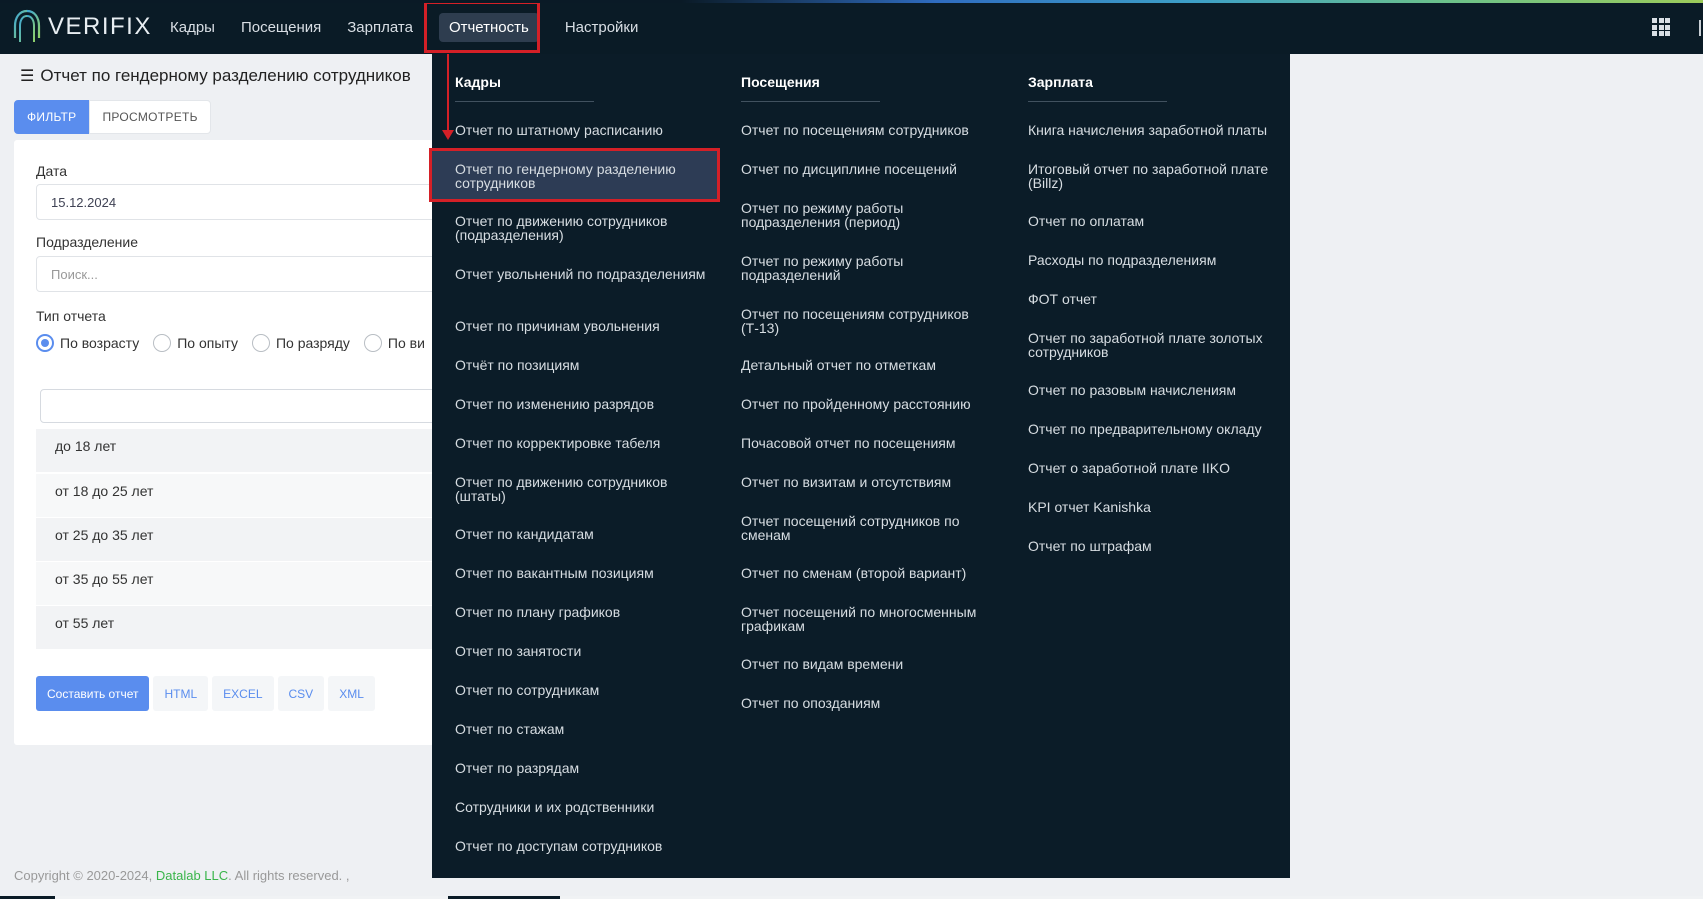  I want to click on division-label: Подразделение, so click(87, 242).